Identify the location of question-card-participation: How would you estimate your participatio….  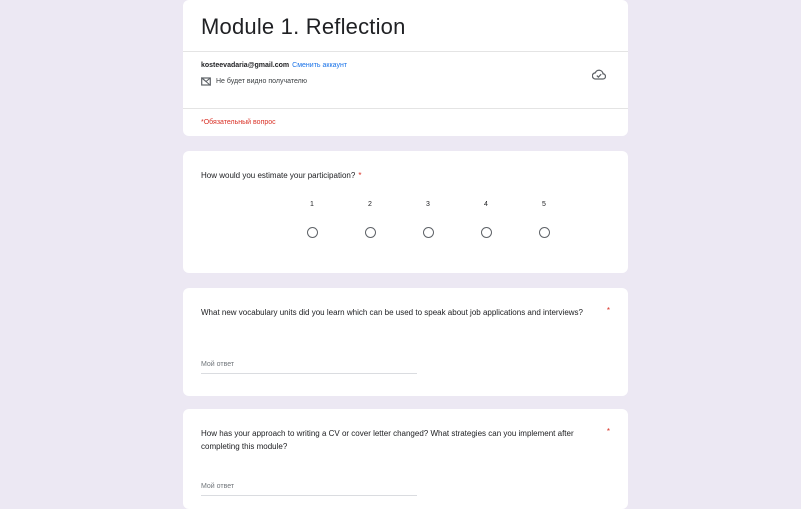
(405, 212).